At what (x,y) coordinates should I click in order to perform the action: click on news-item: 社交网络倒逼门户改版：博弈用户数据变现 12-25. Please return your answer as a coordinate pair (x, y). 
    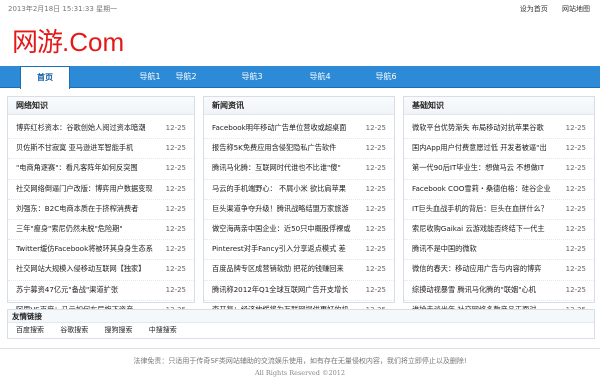
    Looking at the image, I should click on (101, 190).